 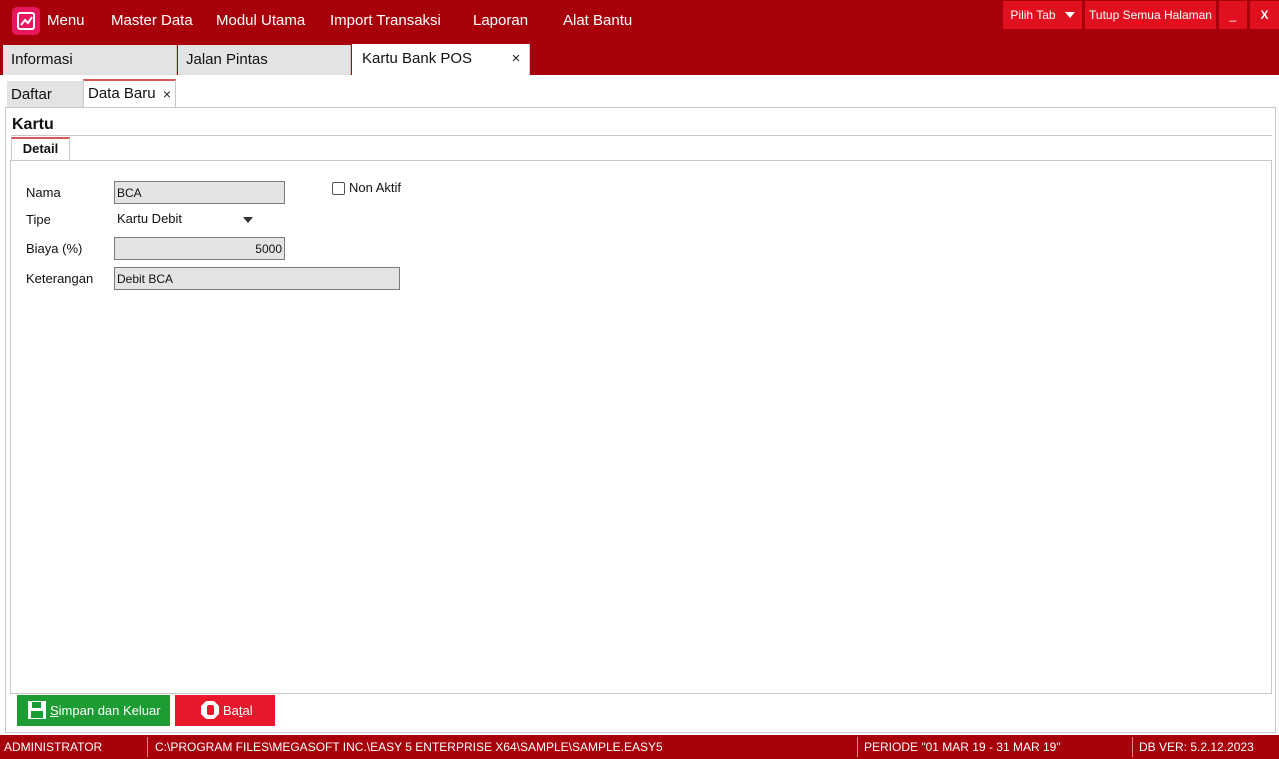 What do you see at coordinates (33, 124) in the screenshot?
I see `section-title: Kartu` at bounding box center [33, 124].